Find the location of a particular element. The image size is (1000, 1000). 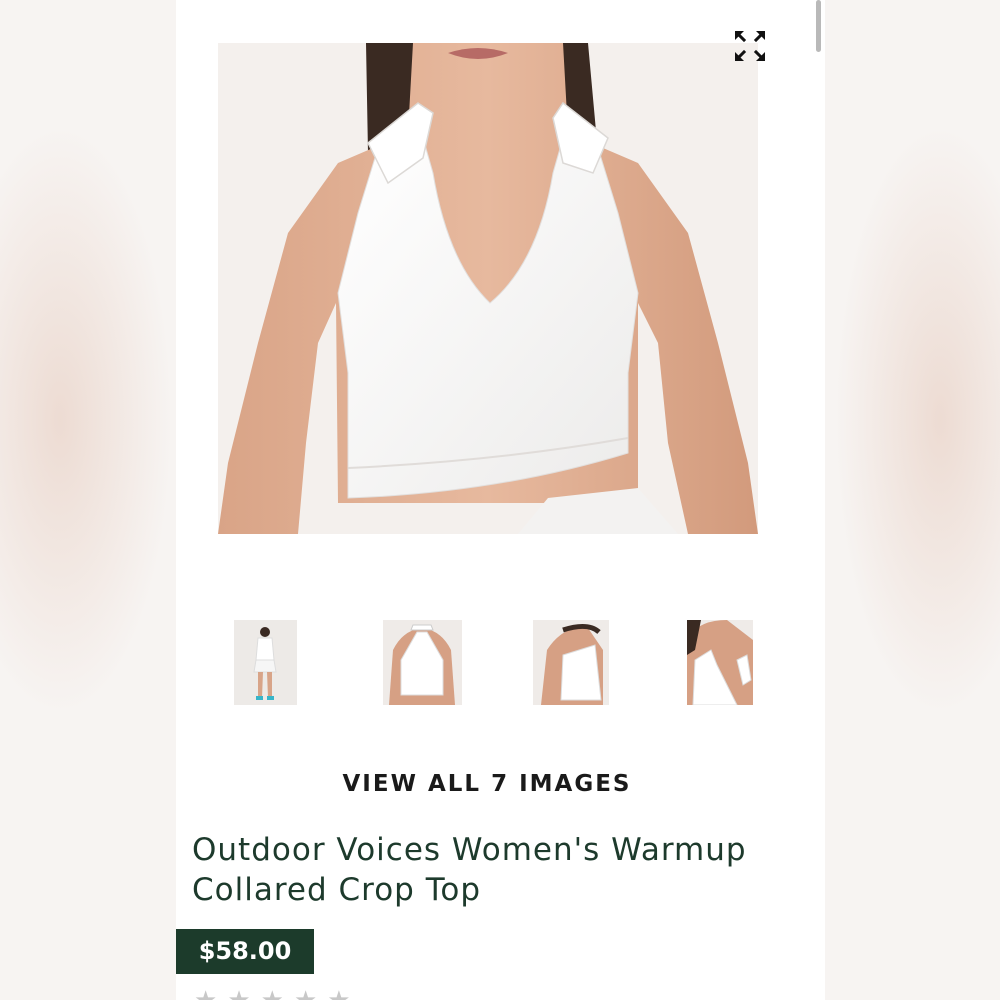

expand-arrows-icon is located at coordinates (750, 46).